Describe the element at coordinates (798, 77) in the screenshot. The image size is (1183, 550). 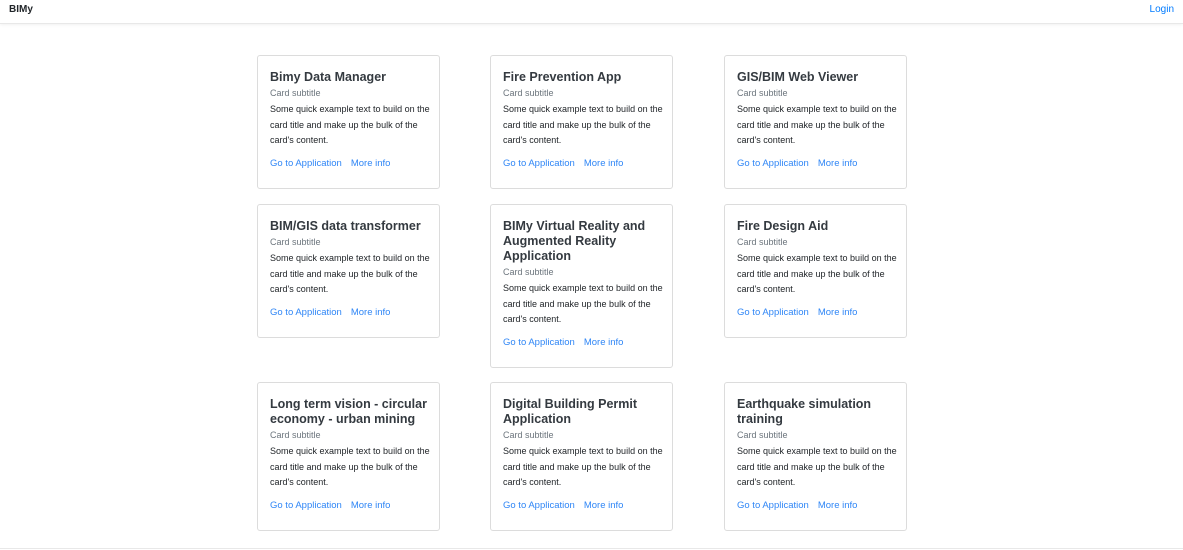
I see `card-title: GIS/BIM Web Viewer` at that location.